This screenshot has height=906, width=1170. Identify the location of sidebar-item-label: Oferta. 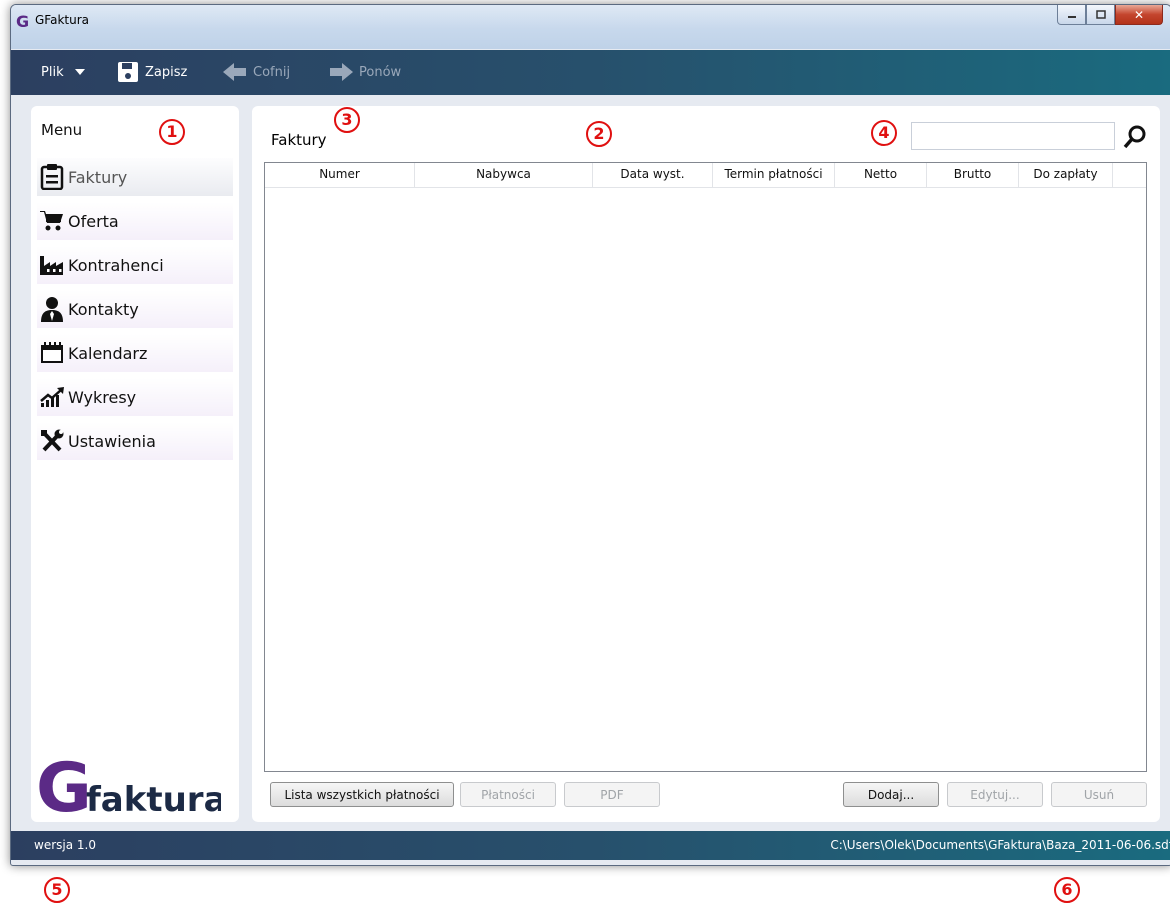
(93, 221).